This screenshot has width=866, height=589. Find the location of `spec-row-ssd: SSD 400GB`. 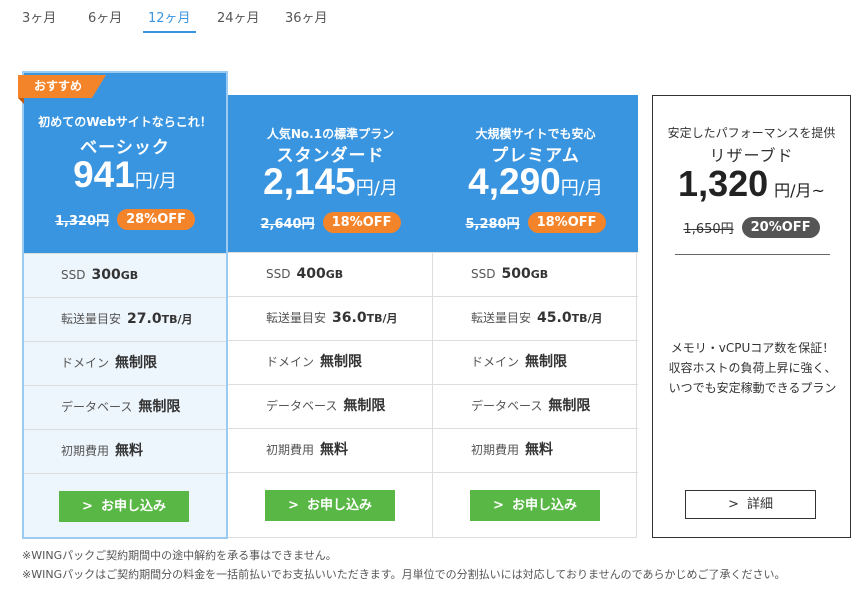

spec-row-ssd: SSD 400GB is located at coordinates (330, 274).